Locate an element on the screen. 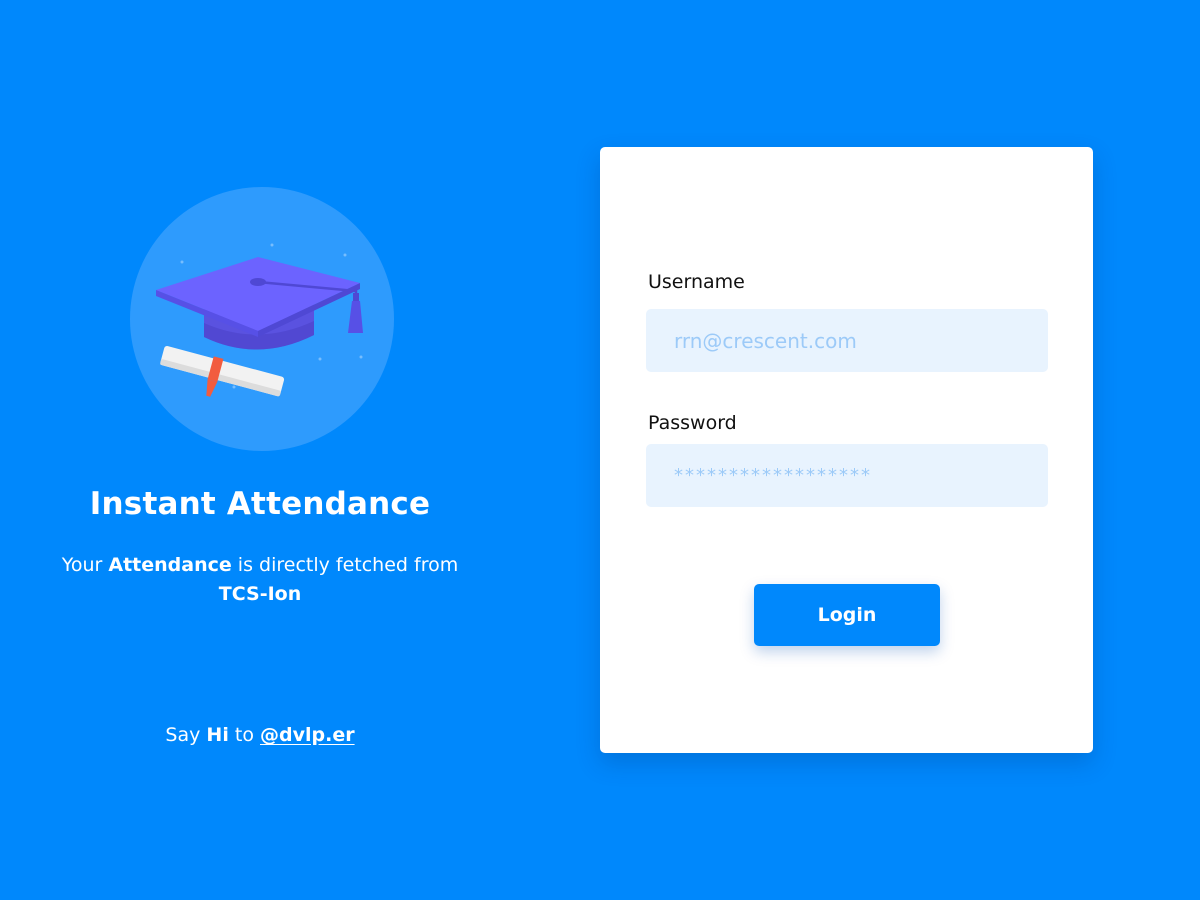 The height and width of the screenshot is (900, 1200). graduation-cap-illustration is located at coordinates (262, 319).